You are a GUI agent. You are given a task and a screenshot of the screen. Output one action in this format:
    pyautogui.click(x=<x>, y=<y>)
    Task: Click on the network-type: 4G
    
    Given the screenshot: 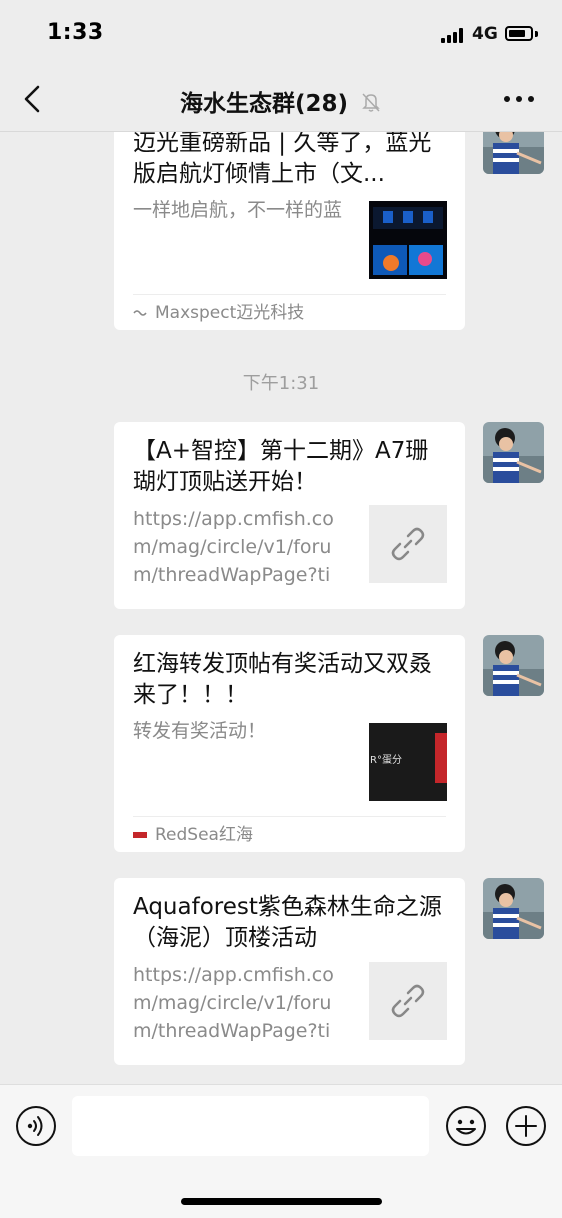 What is the action you would take?
    pyautogui.click(x=485, y=34)
    